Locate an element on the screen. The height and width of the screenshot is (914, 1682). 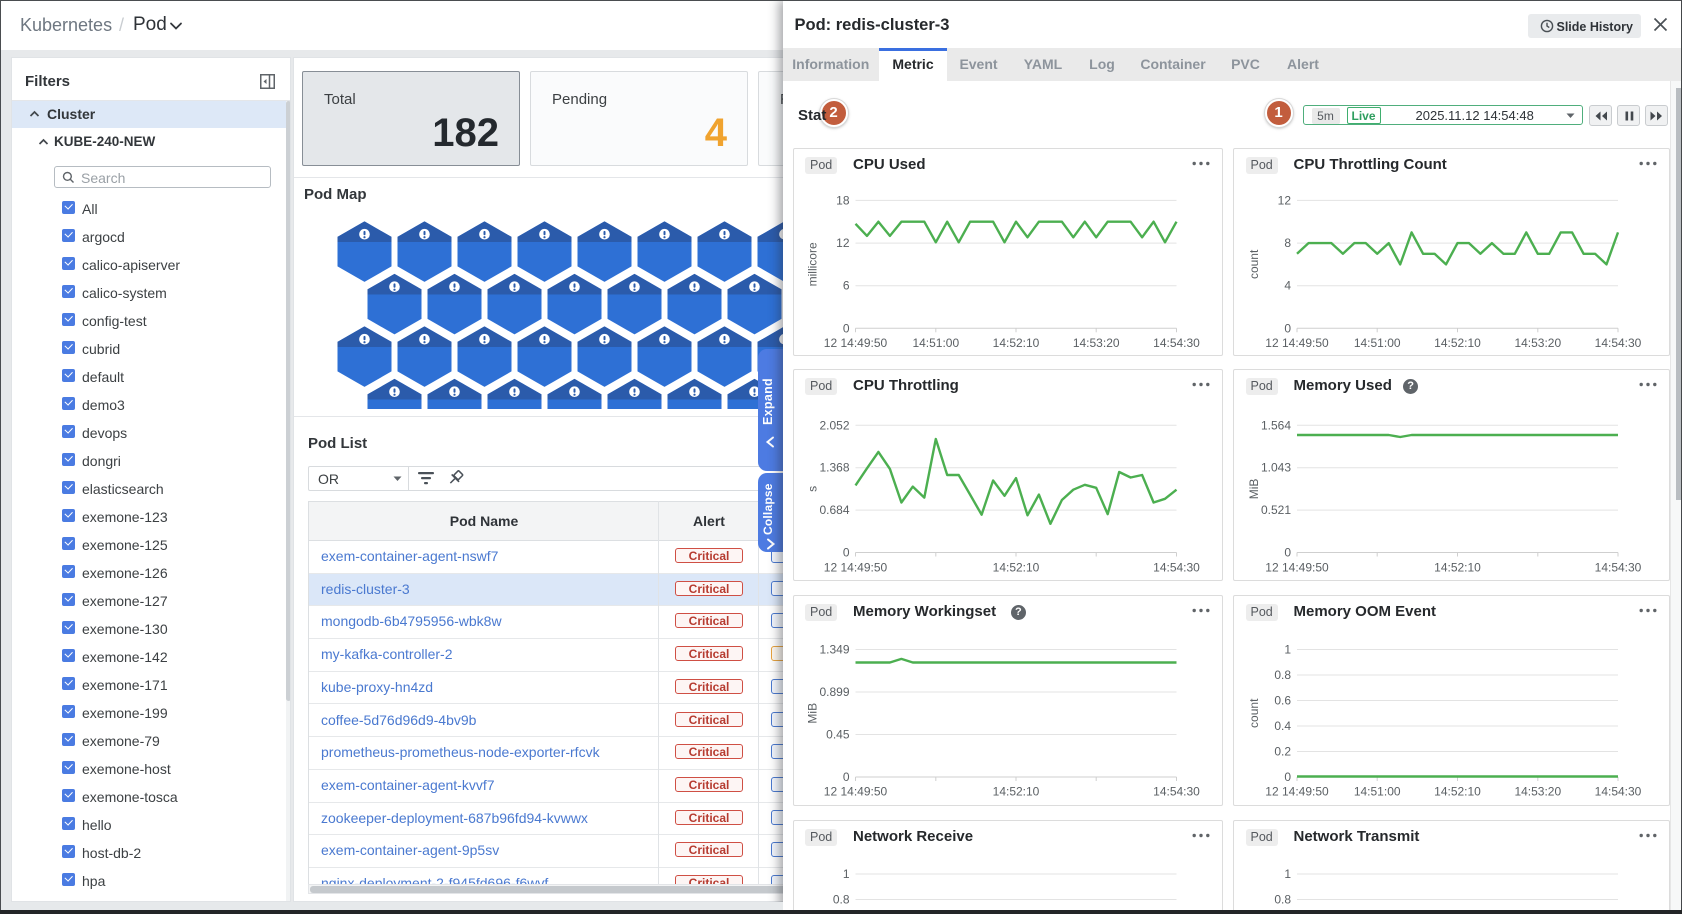
svg-text: 0.684 is located at coordinates (834, 510).